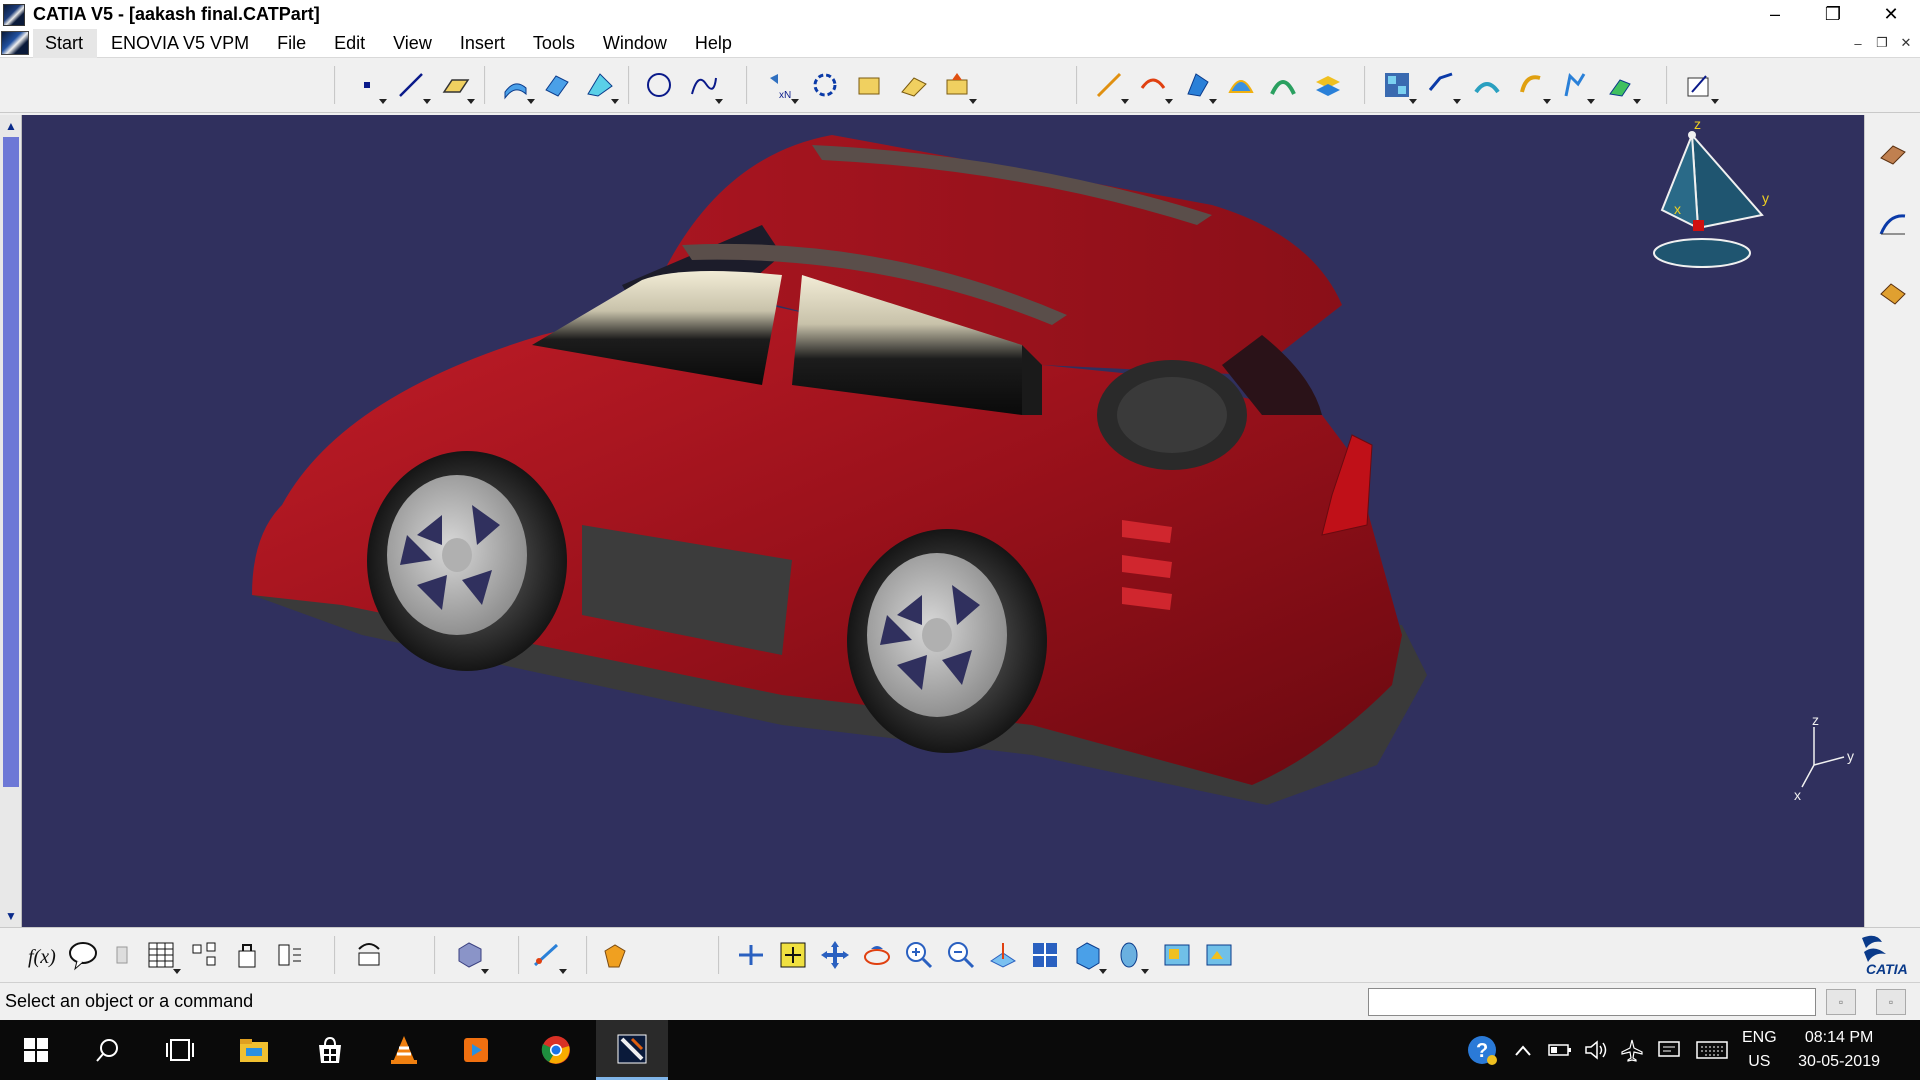  Describe the element at coordinates (554, 43) in the screenshot. I see `menu-tools: Tools` at that location.